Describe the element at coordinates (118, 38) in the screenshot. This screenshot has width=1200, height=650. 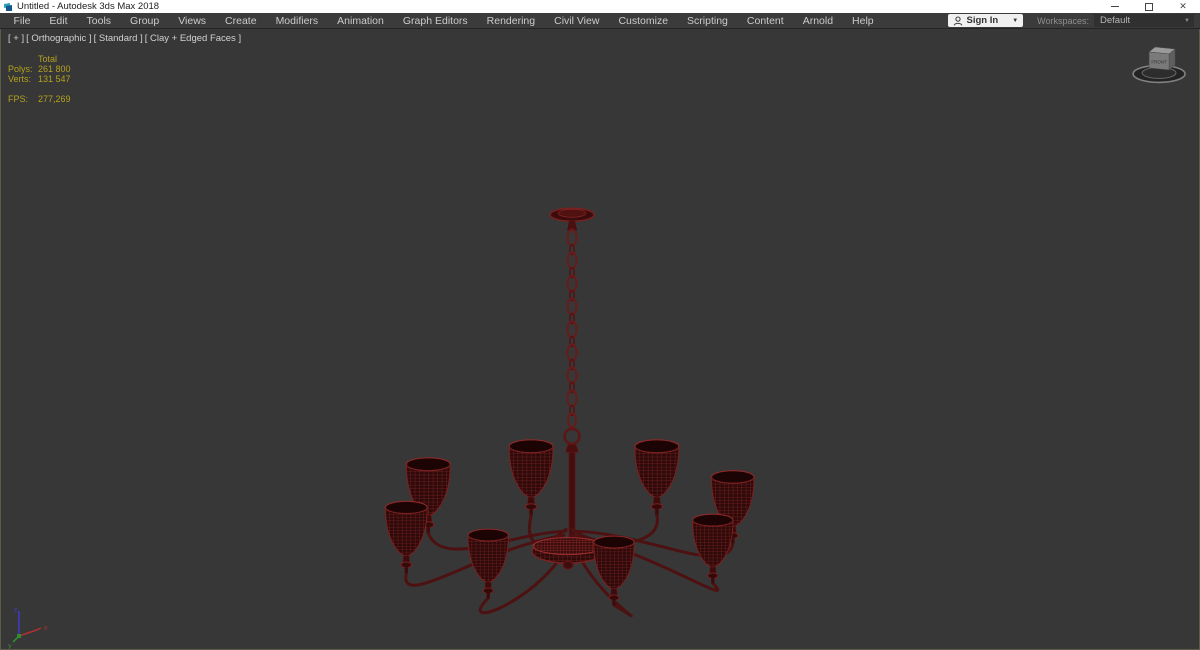
I see `viewport-shading-quality-menu: [ Standard ]` at that location.